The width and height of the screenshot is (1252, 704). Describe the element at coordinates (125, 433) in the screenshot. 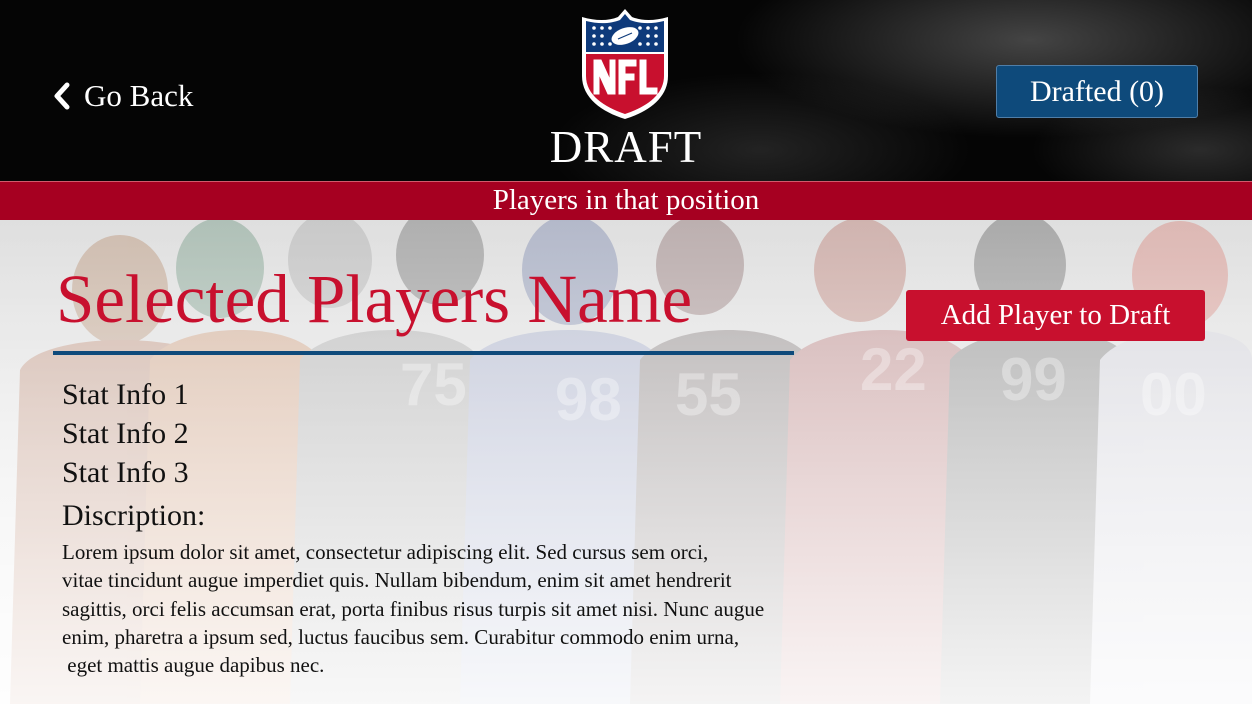

I see `stat-info-2: Stat Info 2` at that location.